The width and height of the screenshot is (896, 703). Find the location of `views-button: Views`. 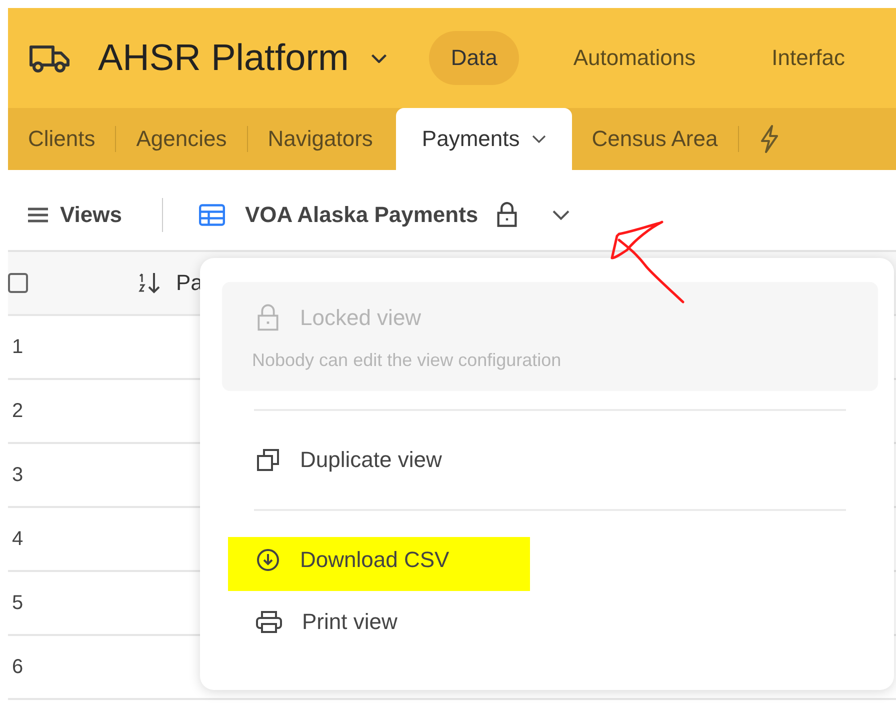

views-button: Views is located at coordinates (75, 215).